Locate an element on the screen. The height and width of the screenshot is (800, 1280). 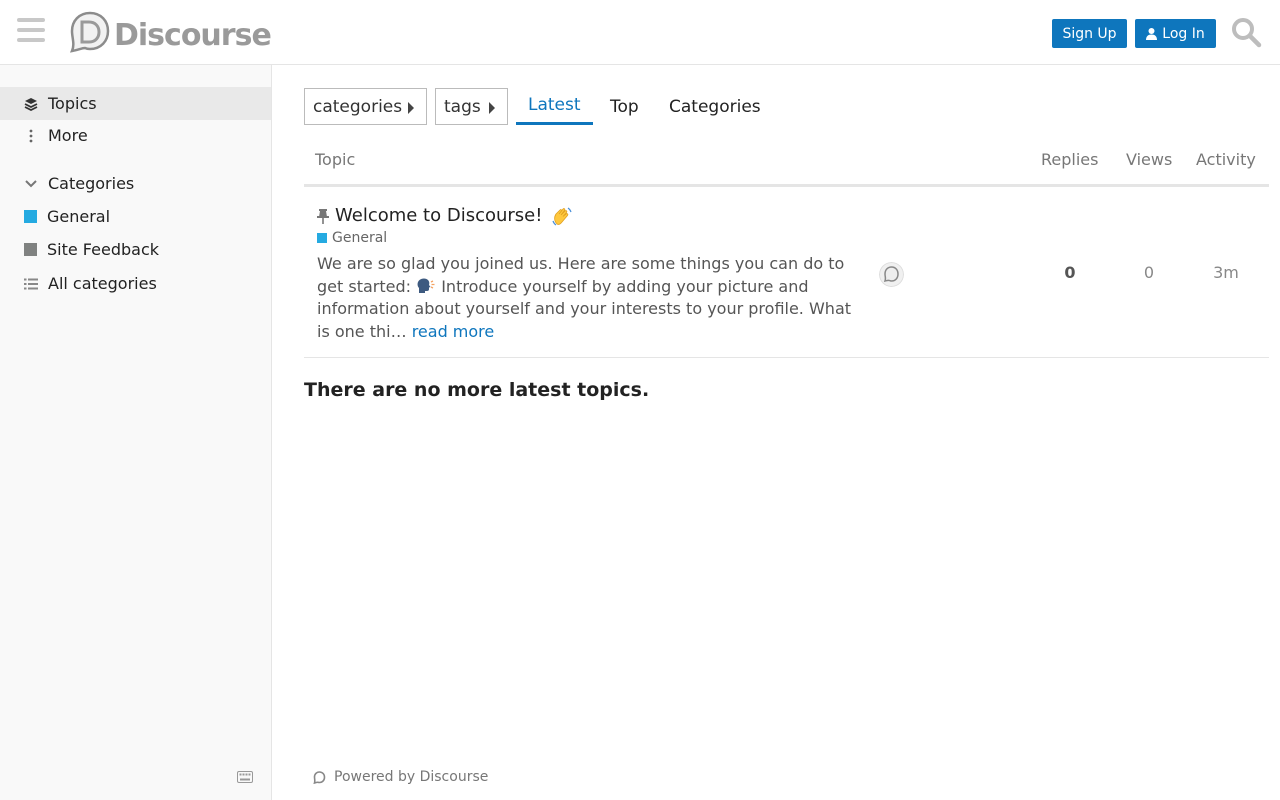
tab-top: Top is located at coordinates (624, 106).